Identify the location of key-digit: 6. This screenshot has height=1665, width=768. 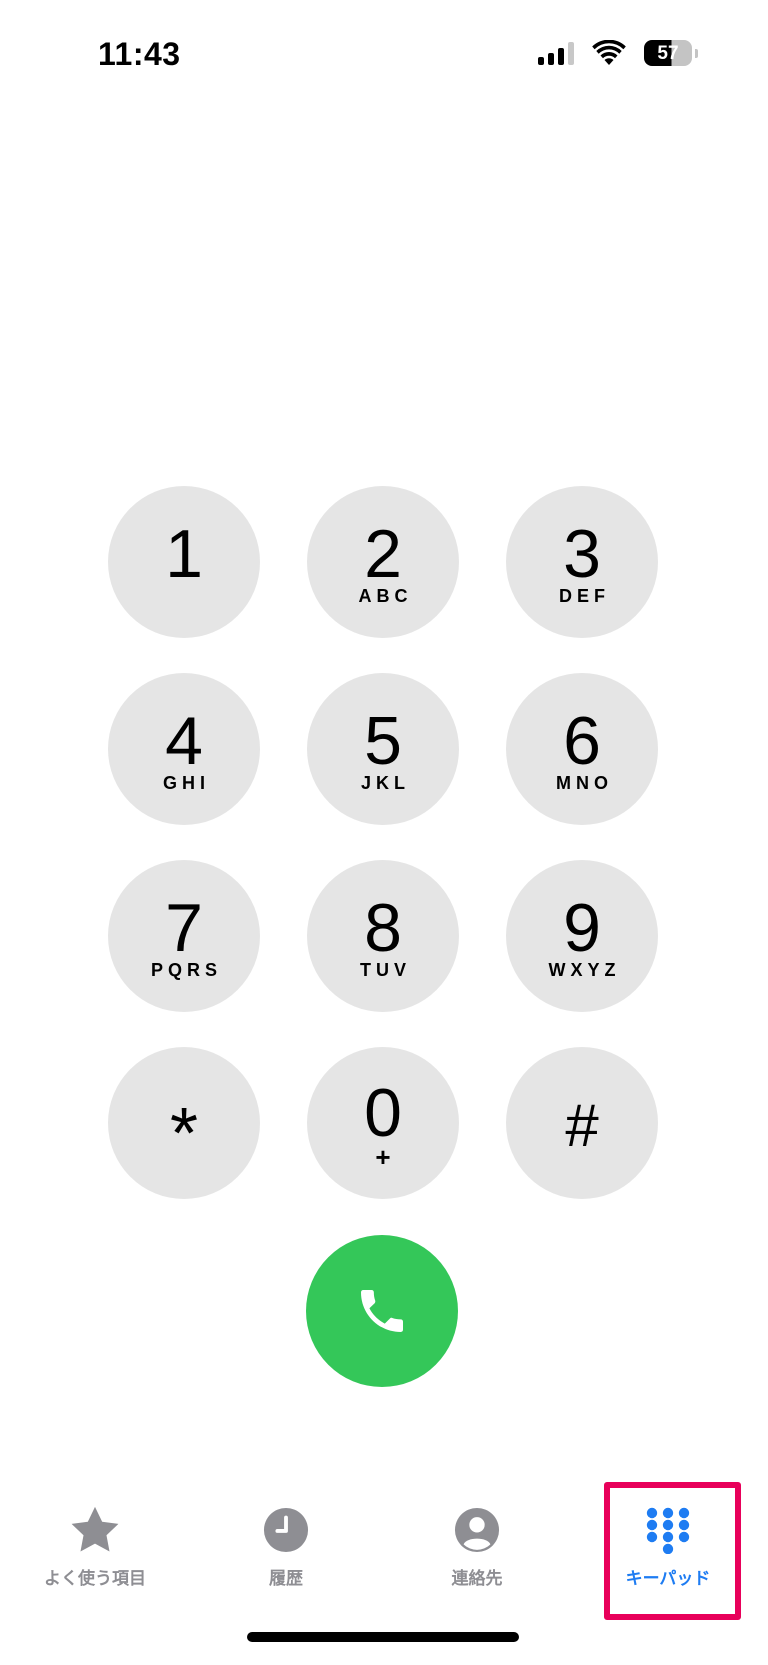
(582, 741).